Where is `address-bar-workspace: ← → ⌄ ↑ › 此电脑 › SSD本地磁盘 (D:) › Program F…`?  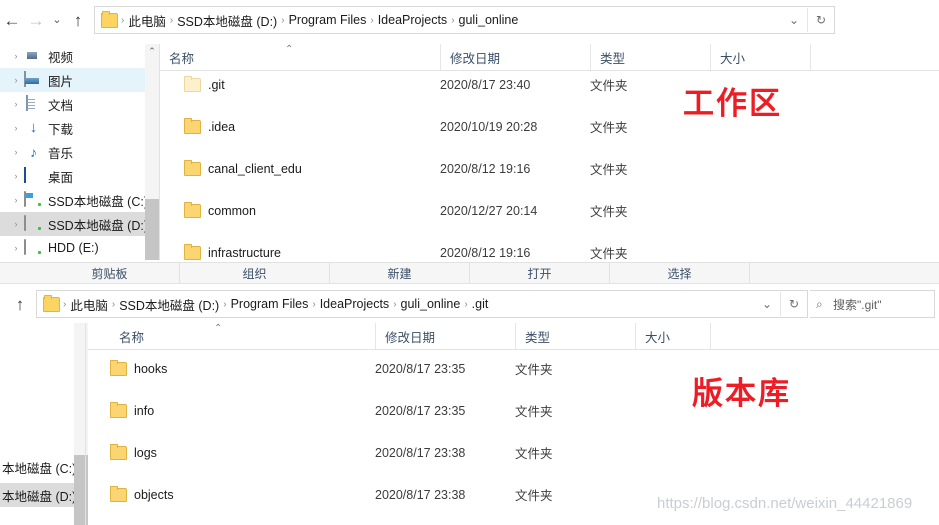
address-bar-workspace: ← → ⌄ ↑ › 此电脑 › SSD本地磁盘 (D:) › Program F… is located at coordinates (469, 20).